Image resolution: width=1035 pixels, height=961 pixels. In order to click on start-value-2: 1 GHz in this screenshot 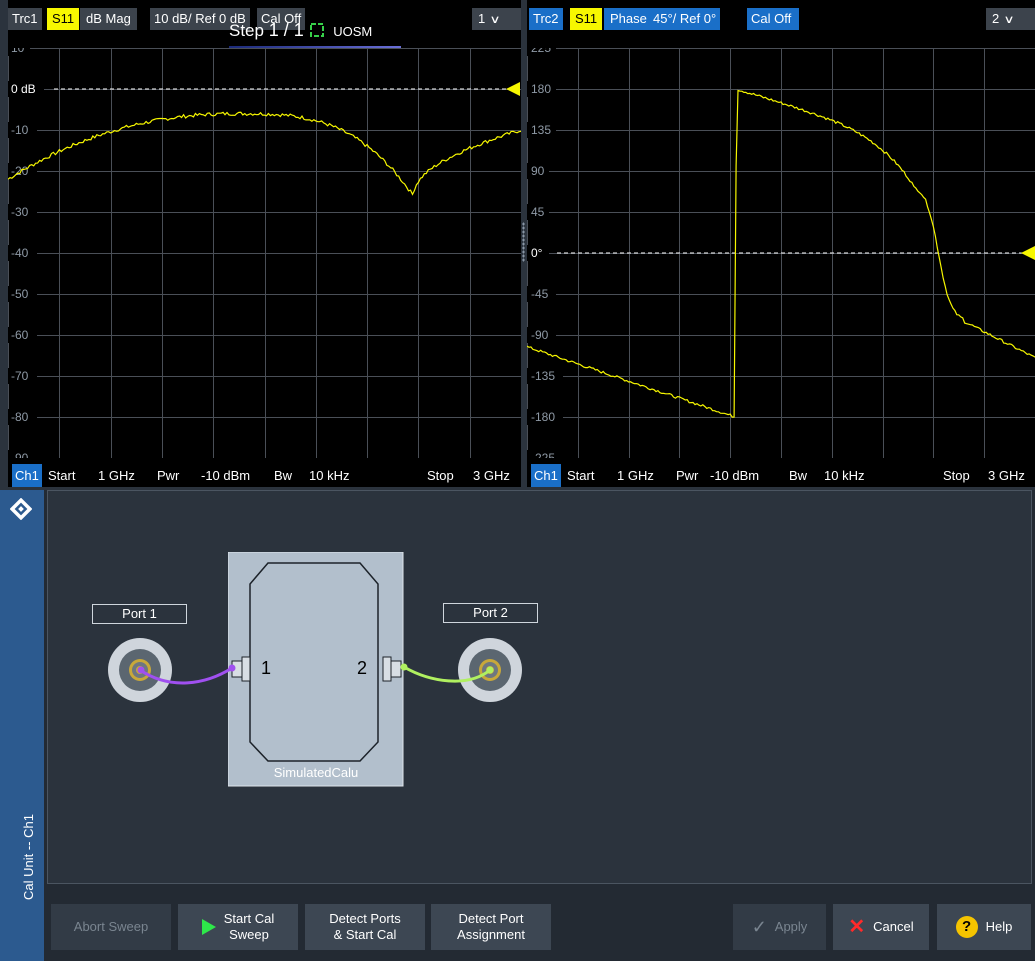, I will do `click(635, 475)`.